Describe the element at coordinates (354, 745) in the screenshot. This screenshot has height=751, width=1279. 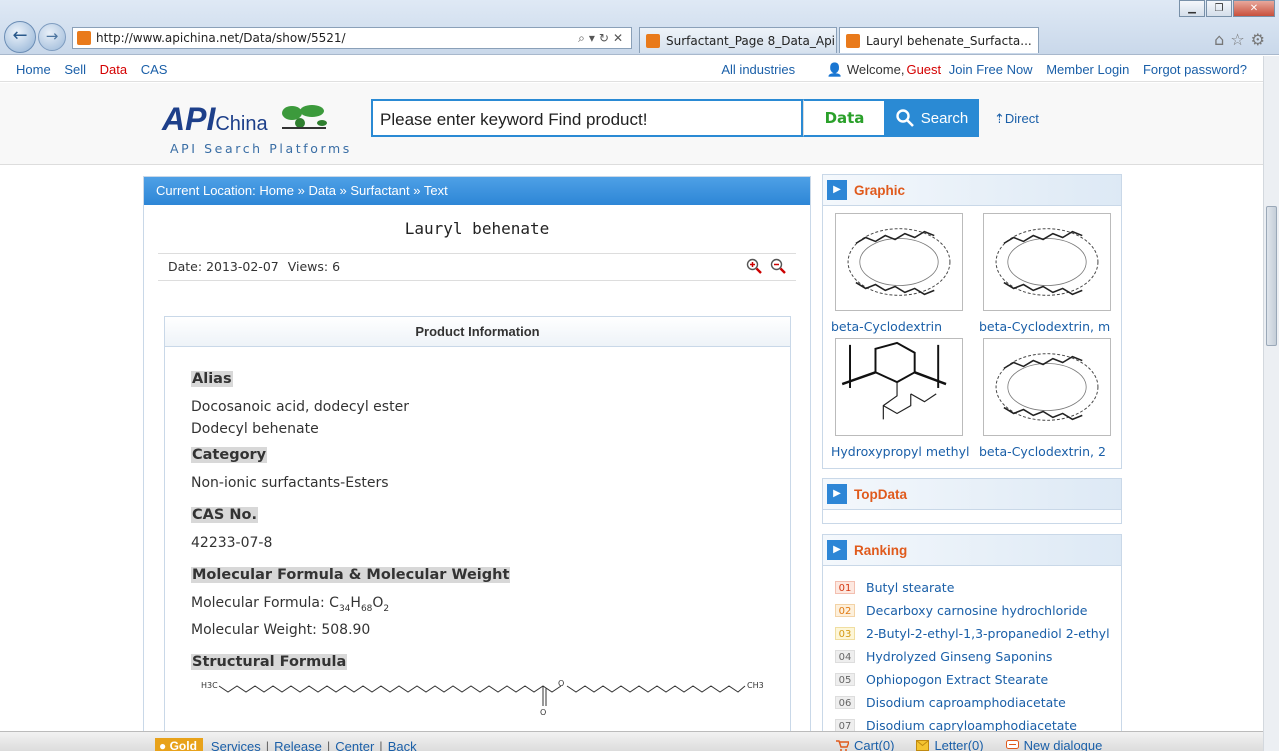
I see `center-link: Center` at that location.